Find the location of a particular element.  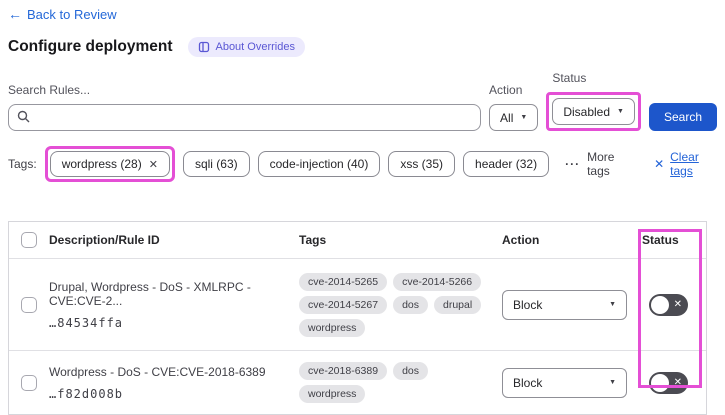

ellipsis-icon: ··· is located at coordinates (573, 164).